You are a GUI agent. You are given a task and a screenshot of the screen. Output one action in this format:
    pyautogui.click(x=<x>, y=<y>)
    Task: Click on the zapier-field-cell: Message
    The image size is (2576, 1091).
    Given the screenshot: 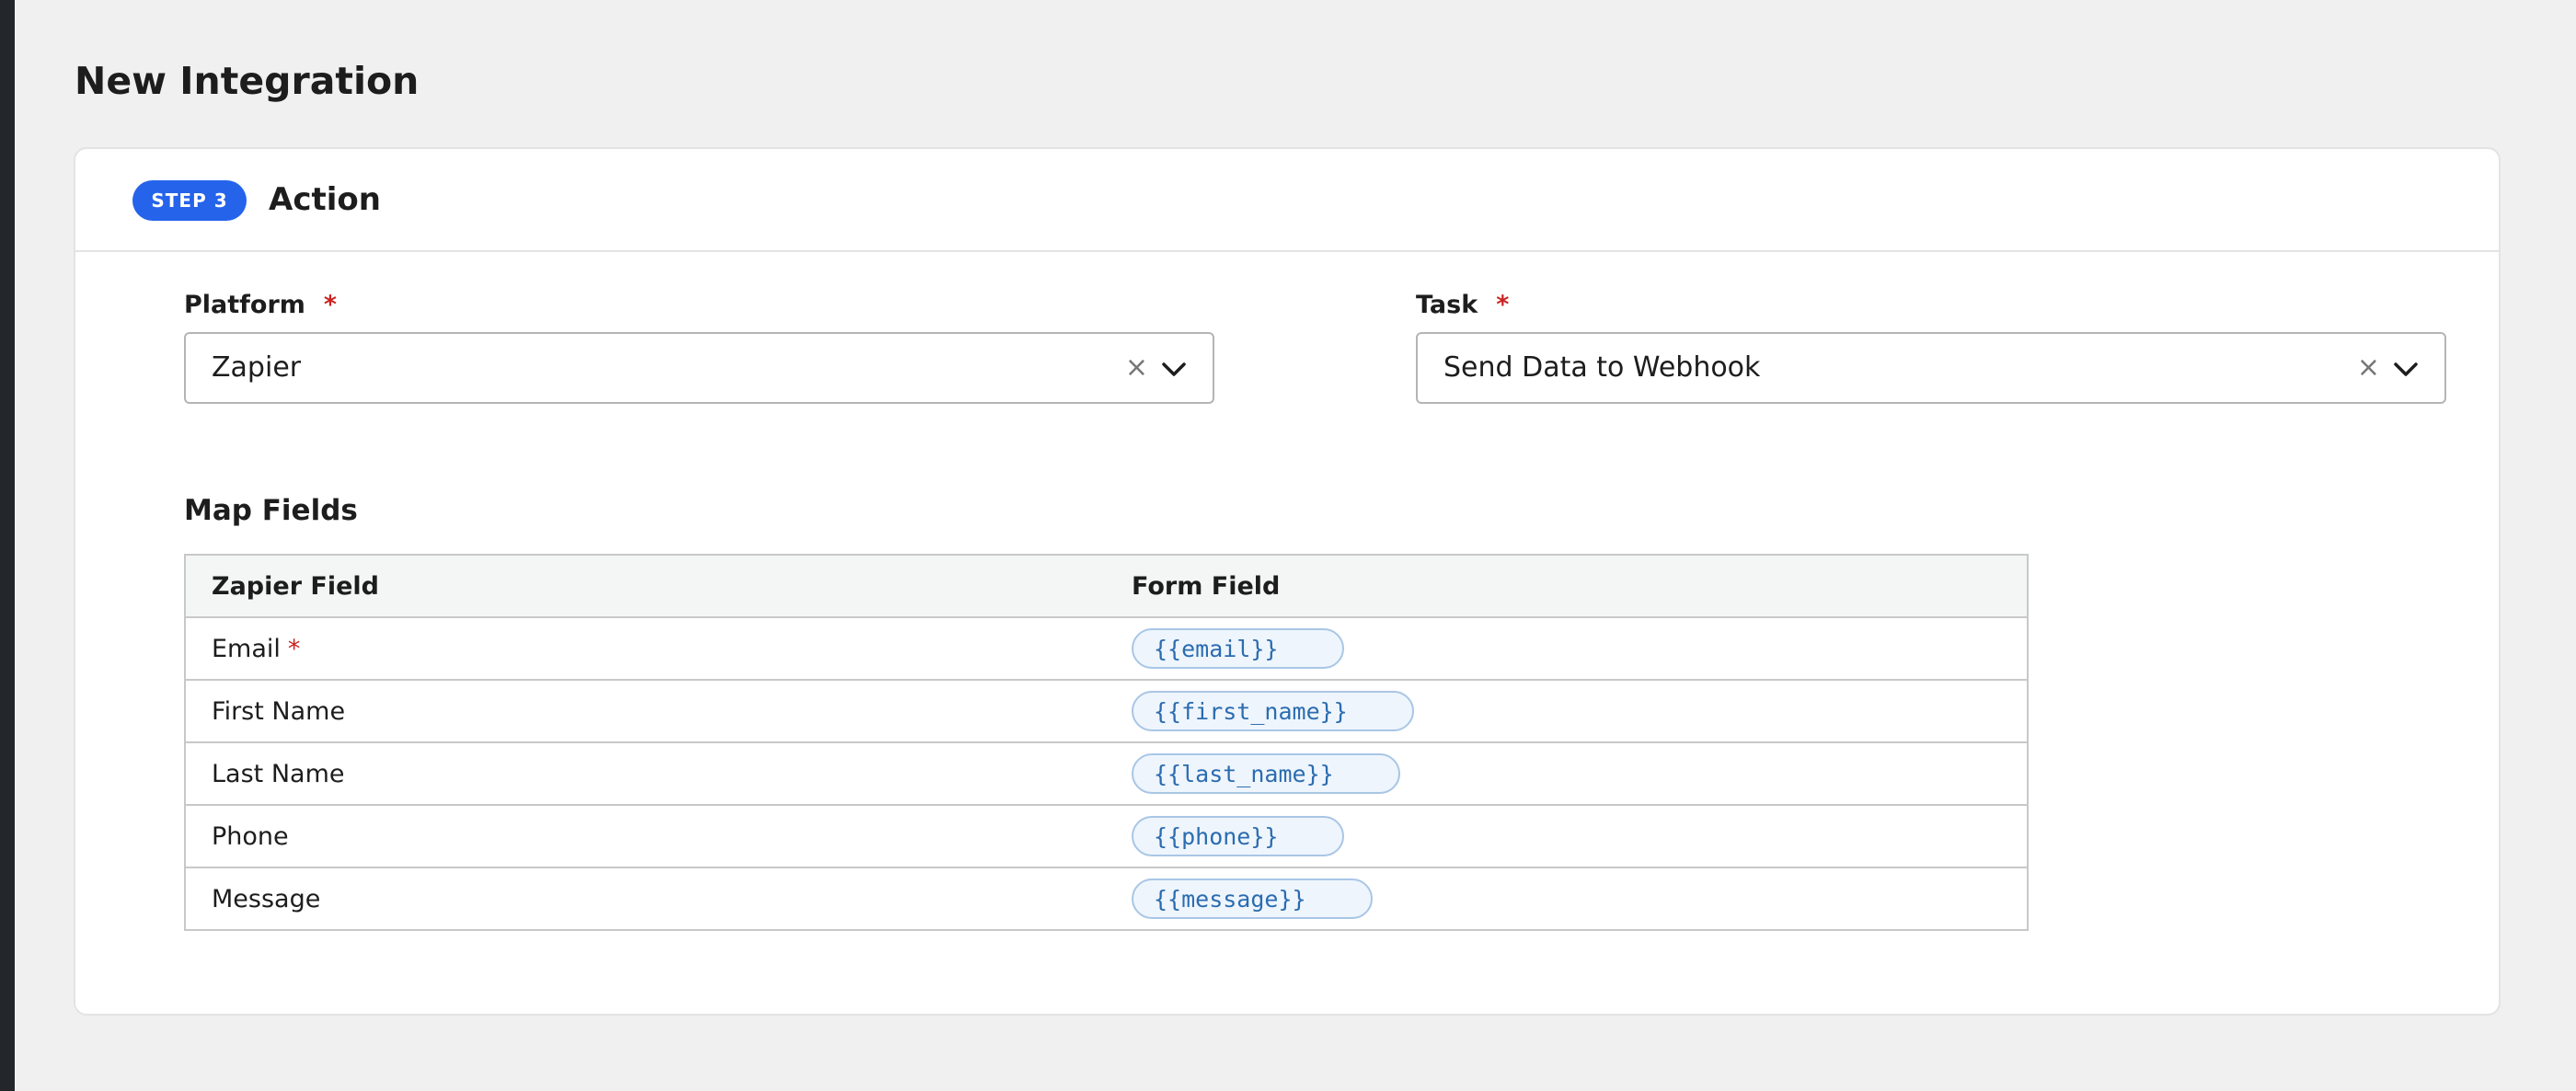 What is the action you would take?
    pyautogui.click(x=645, y=899)
    